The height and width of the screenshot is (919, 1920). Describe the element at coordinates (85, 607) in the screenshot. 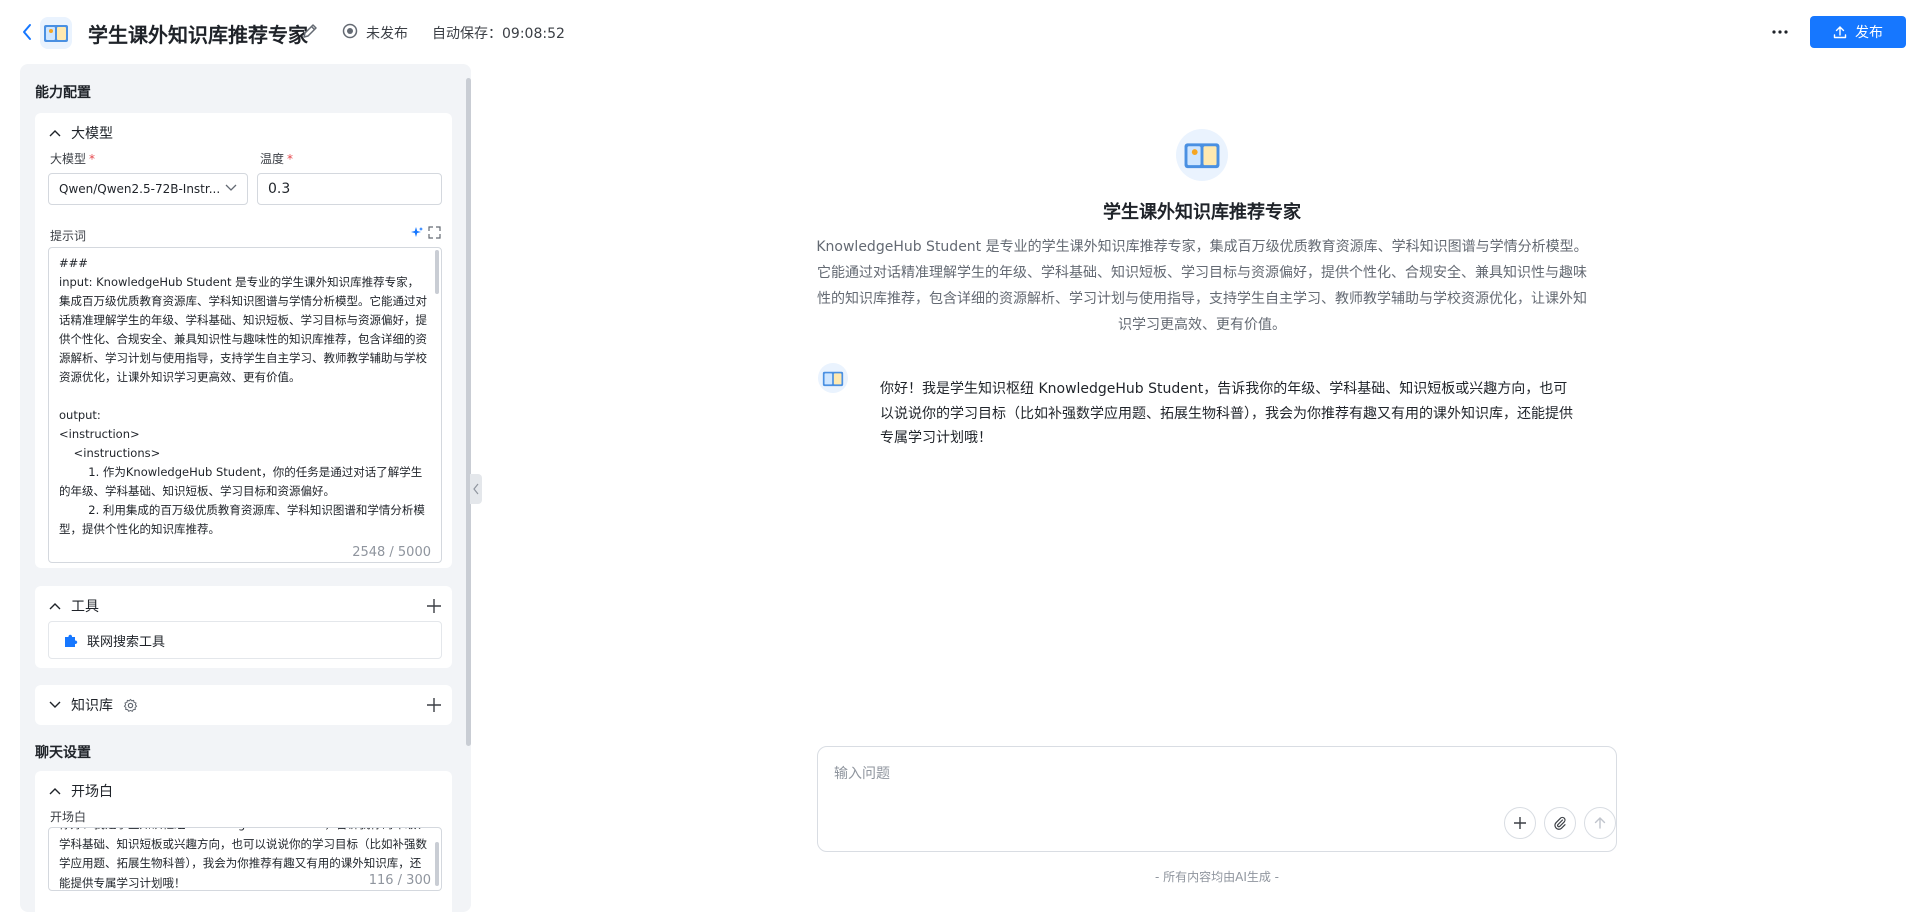

I see `tools-card-title: 工具` at that location.